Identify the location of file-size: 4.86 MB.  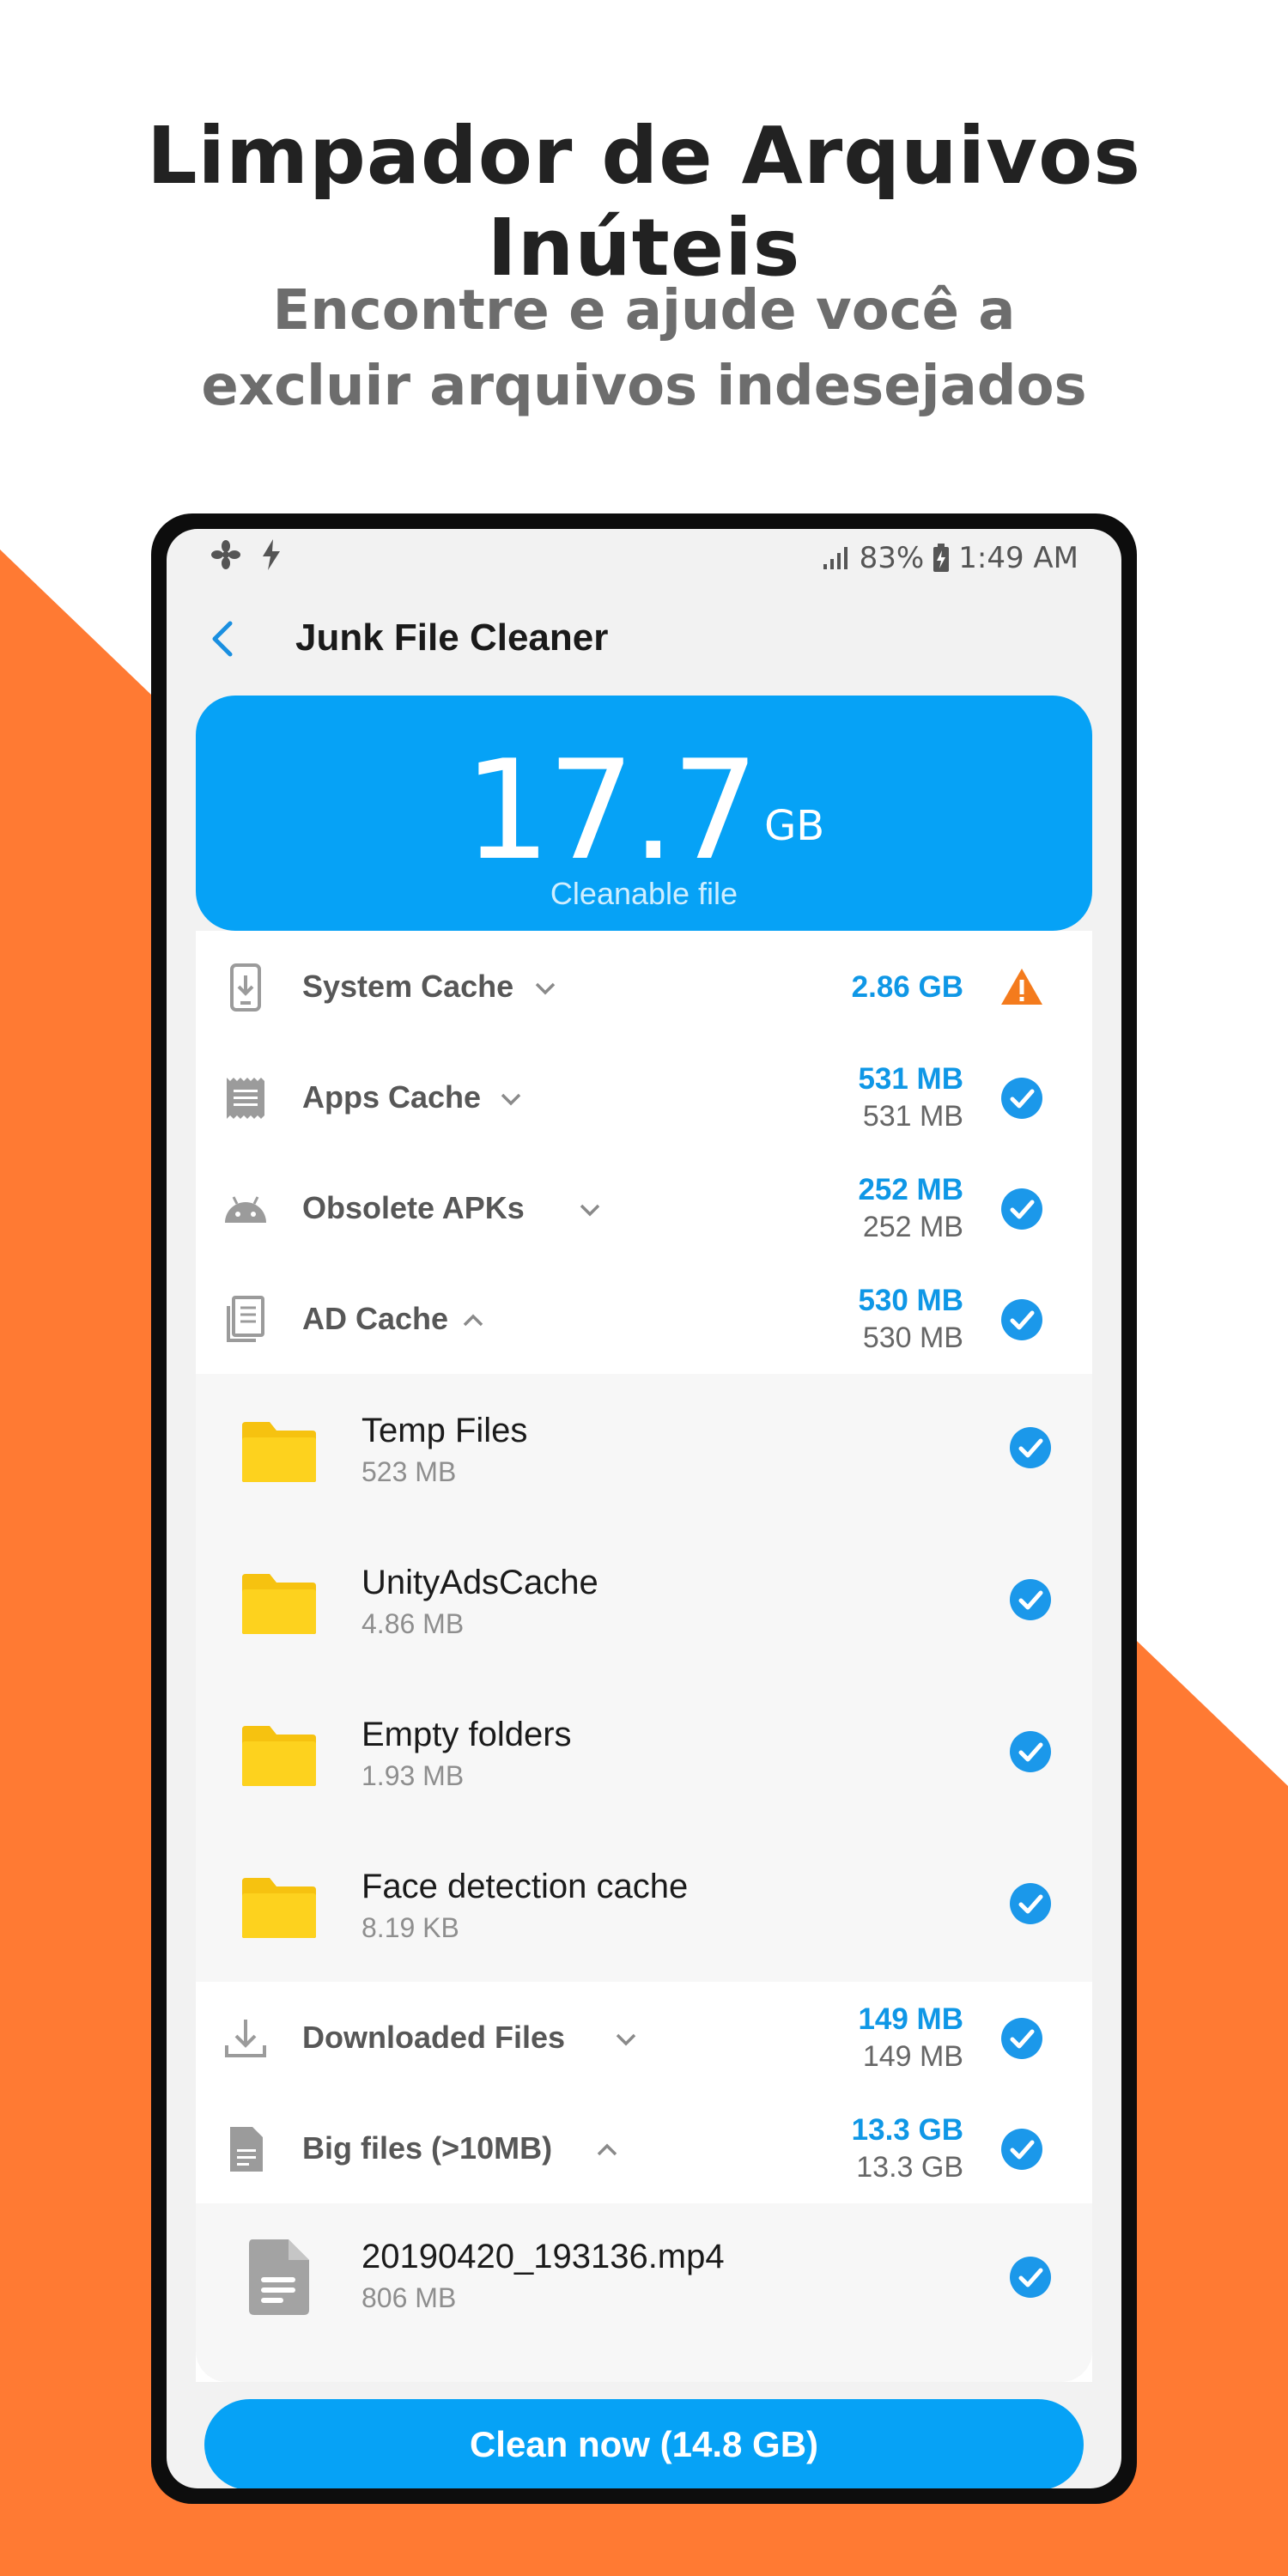
(413, 1623).